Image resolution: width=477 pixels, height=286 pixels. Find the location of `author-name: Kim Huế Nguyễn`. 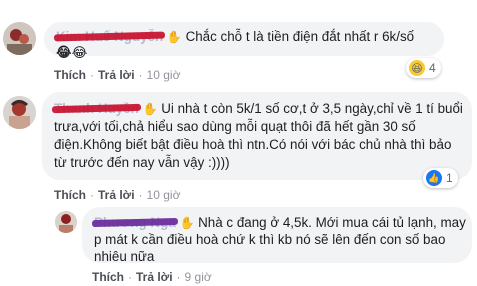

author-name: Kim Huế Nguyễn is located at coordinates (109, 37).